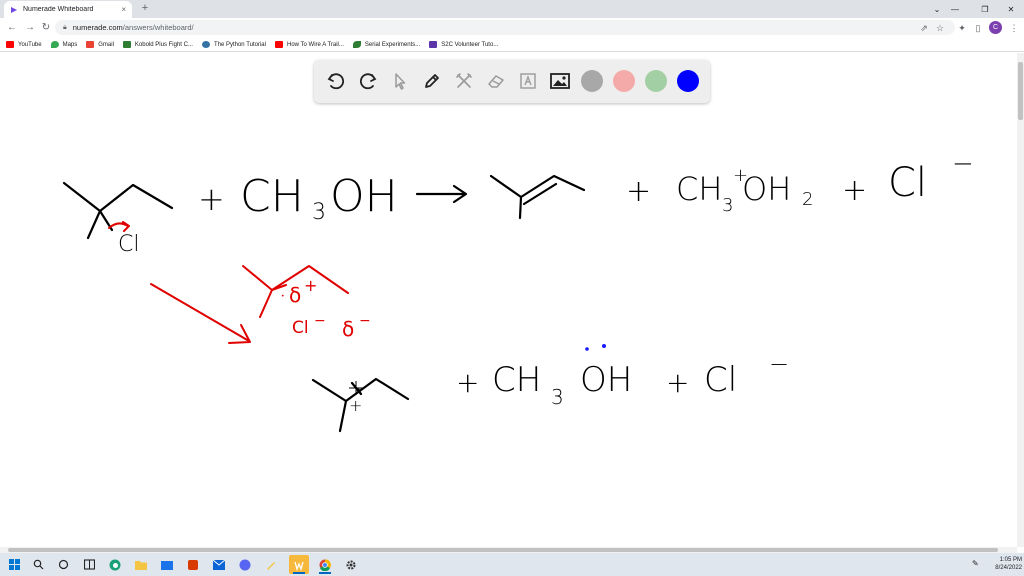 This screenshot has height=576, width=1024. What do you see at coordinates (677, 382) in the screenshot?
I see `eq2-plus-2: +` at bounding box center [677, 382].